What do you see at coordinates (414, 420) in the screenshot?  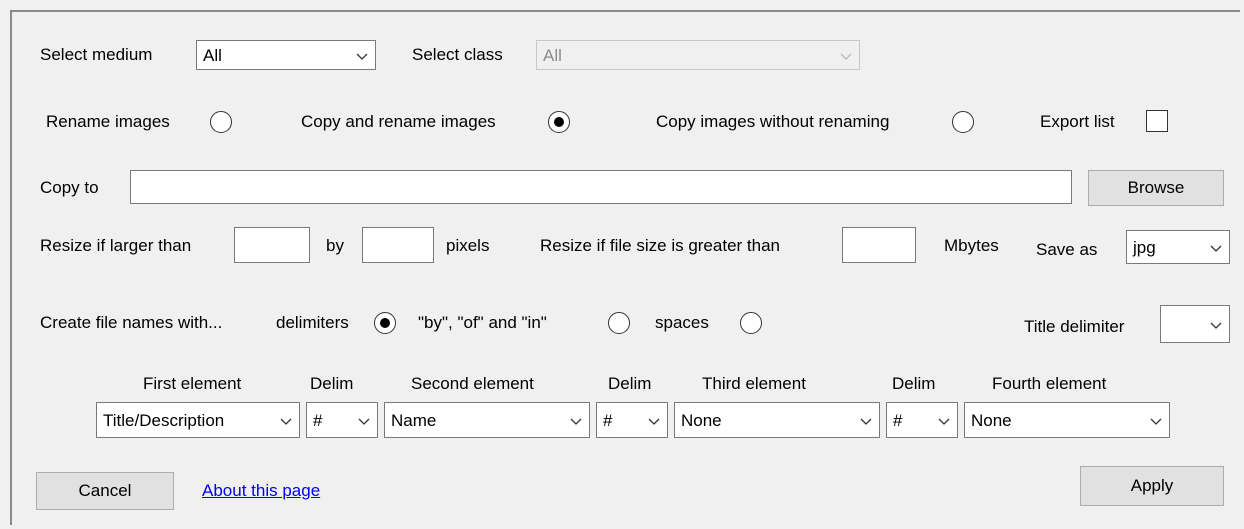 I see `second-element-value: Name` at bounding box center [414, 420].